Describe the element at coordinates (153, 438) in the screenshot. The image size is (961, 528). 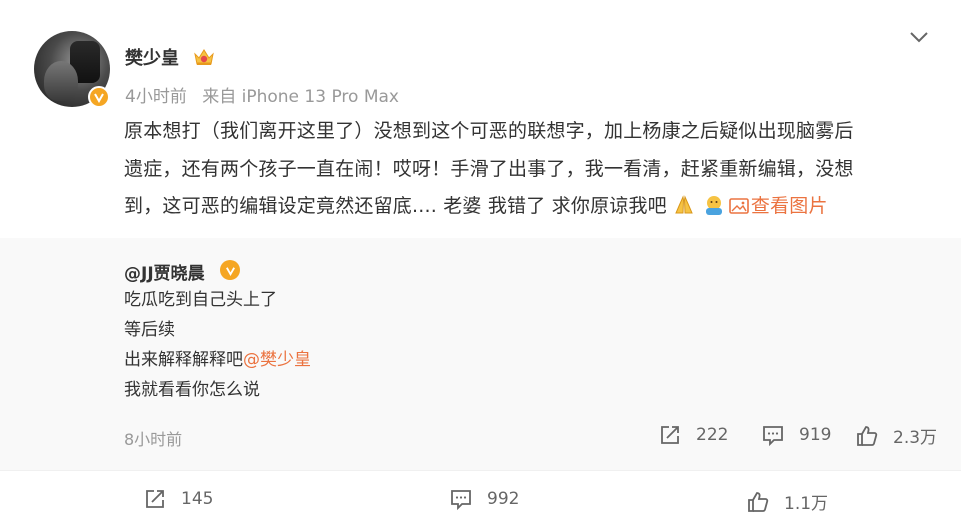
I see `repost-time: 8小时前` at that location.